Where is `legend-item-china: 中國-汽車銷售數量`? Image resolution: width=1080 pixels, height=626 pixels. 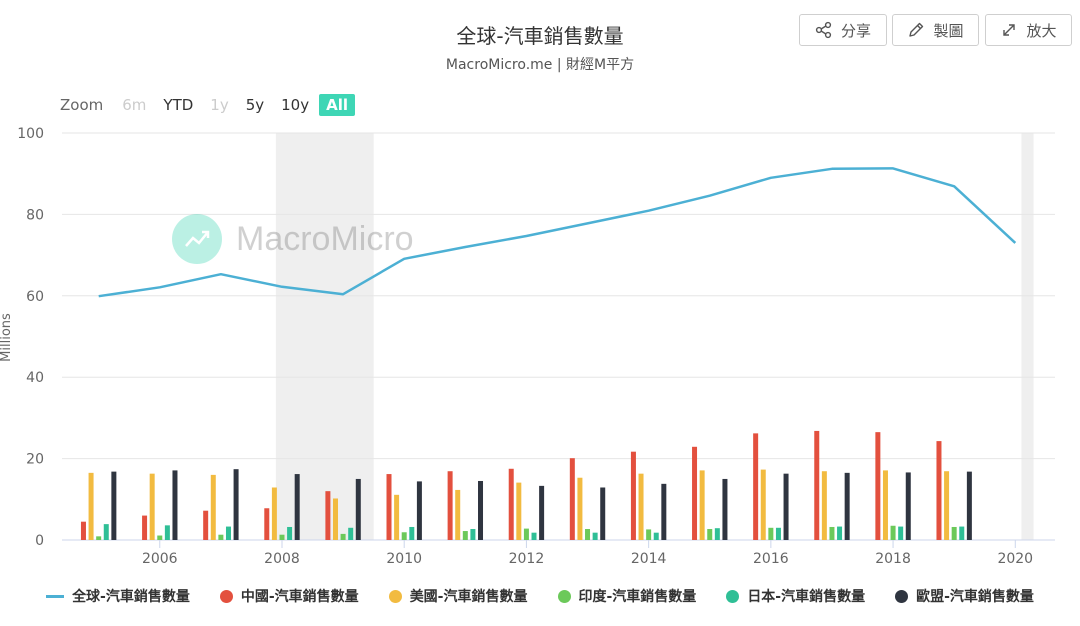
legend-item-china: 中國-汽車銷售數量 is located at coordinates (289, 596).